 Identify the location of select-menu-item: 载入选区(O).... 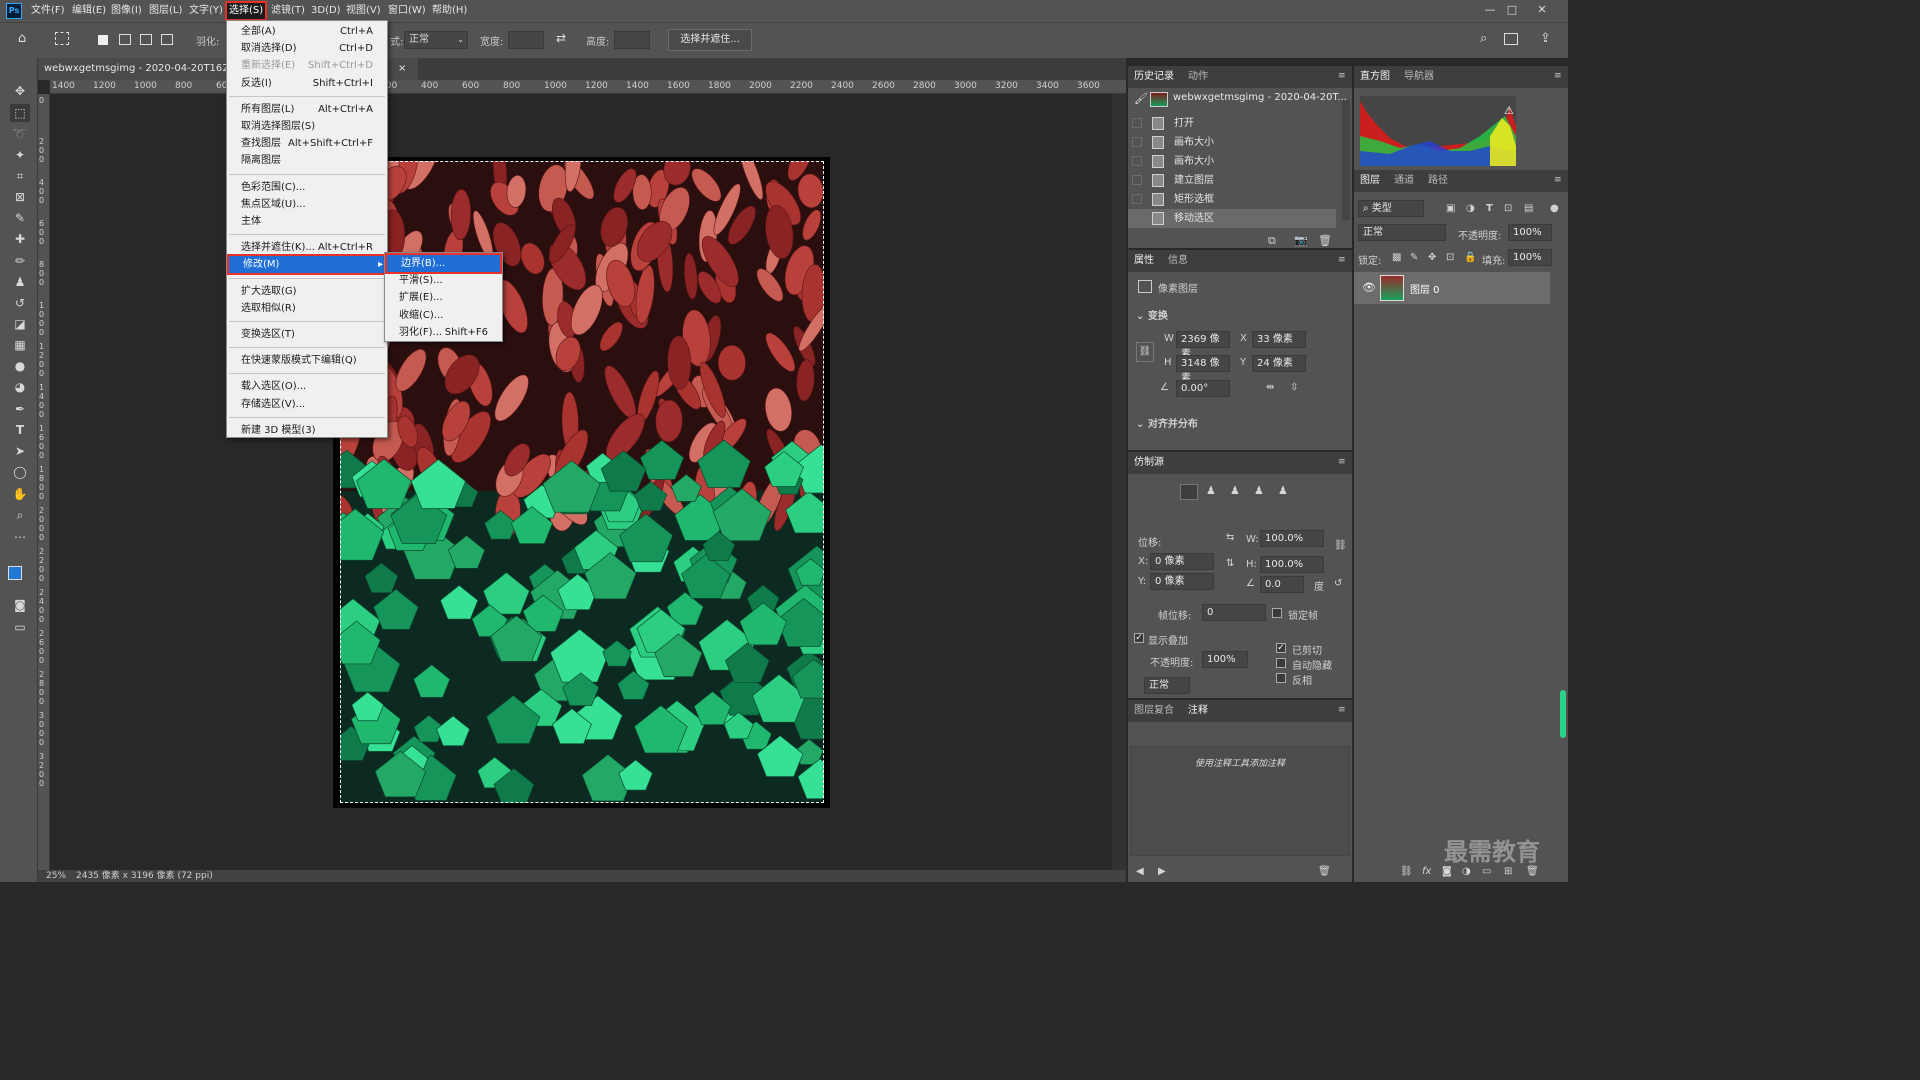
(307, 386).